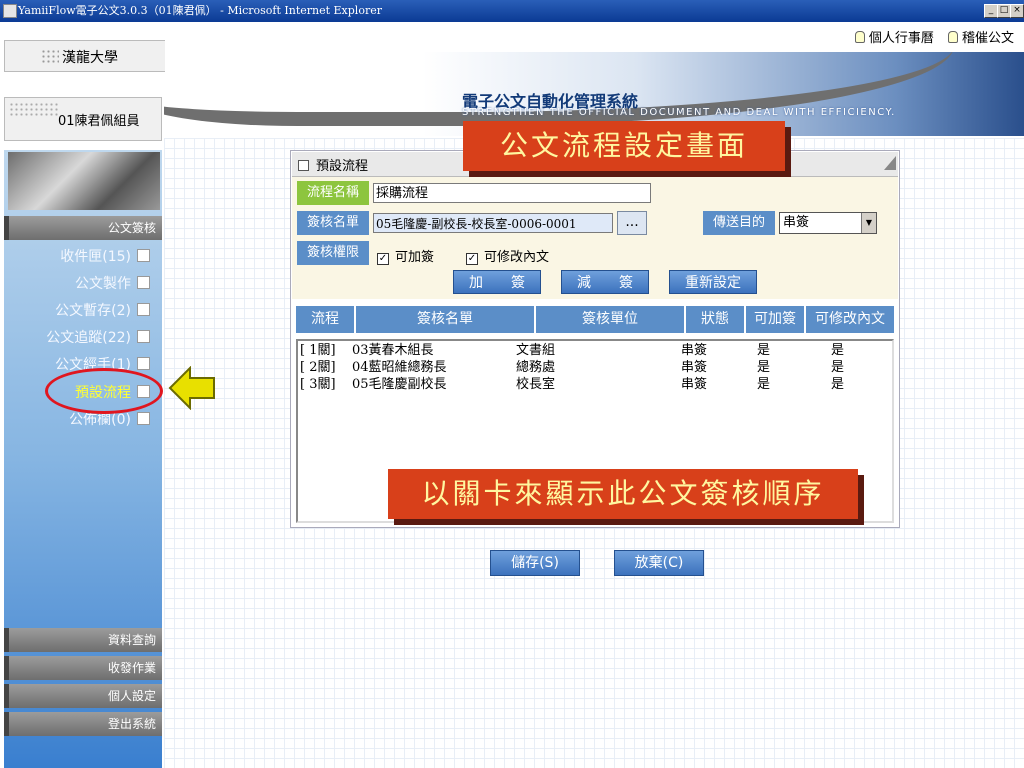  Describe the element at coordinates (342, 166) in the screenshot. I see `panel-title: 預設流程` at that location.